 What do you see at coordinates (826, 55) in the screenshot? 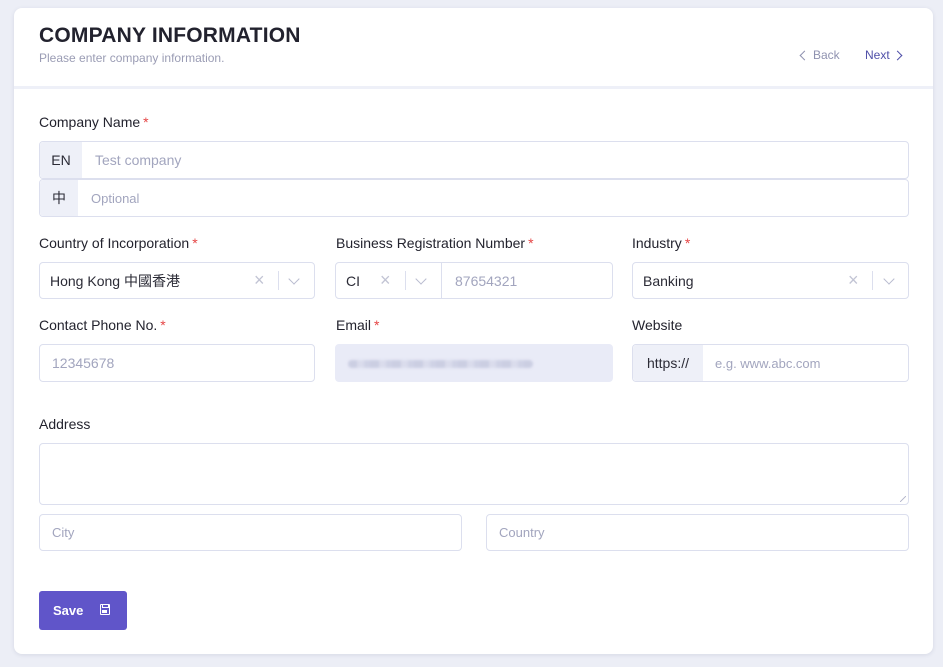
I see `back-label: Back` at bounding box center [826, 55].